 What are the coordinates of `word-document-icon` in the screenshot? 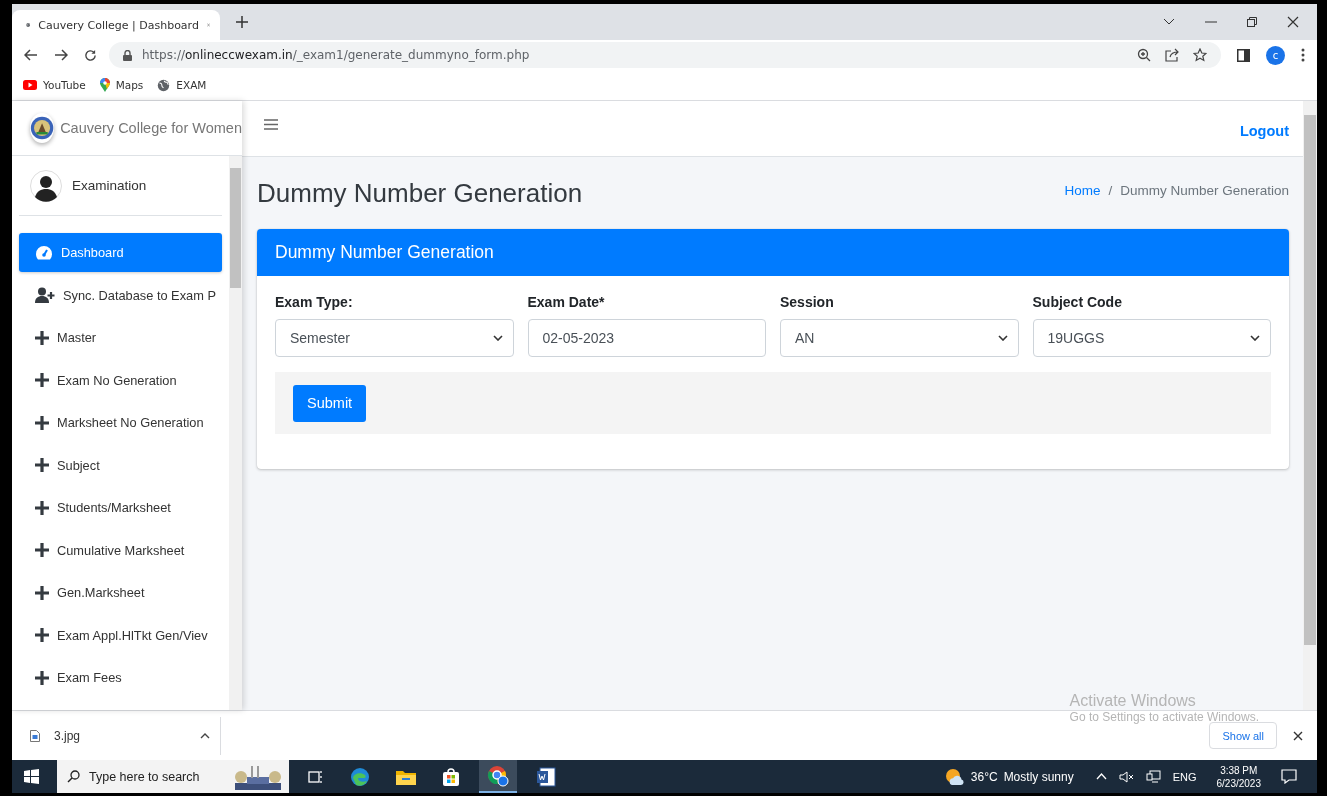 It's located at (546, 776).